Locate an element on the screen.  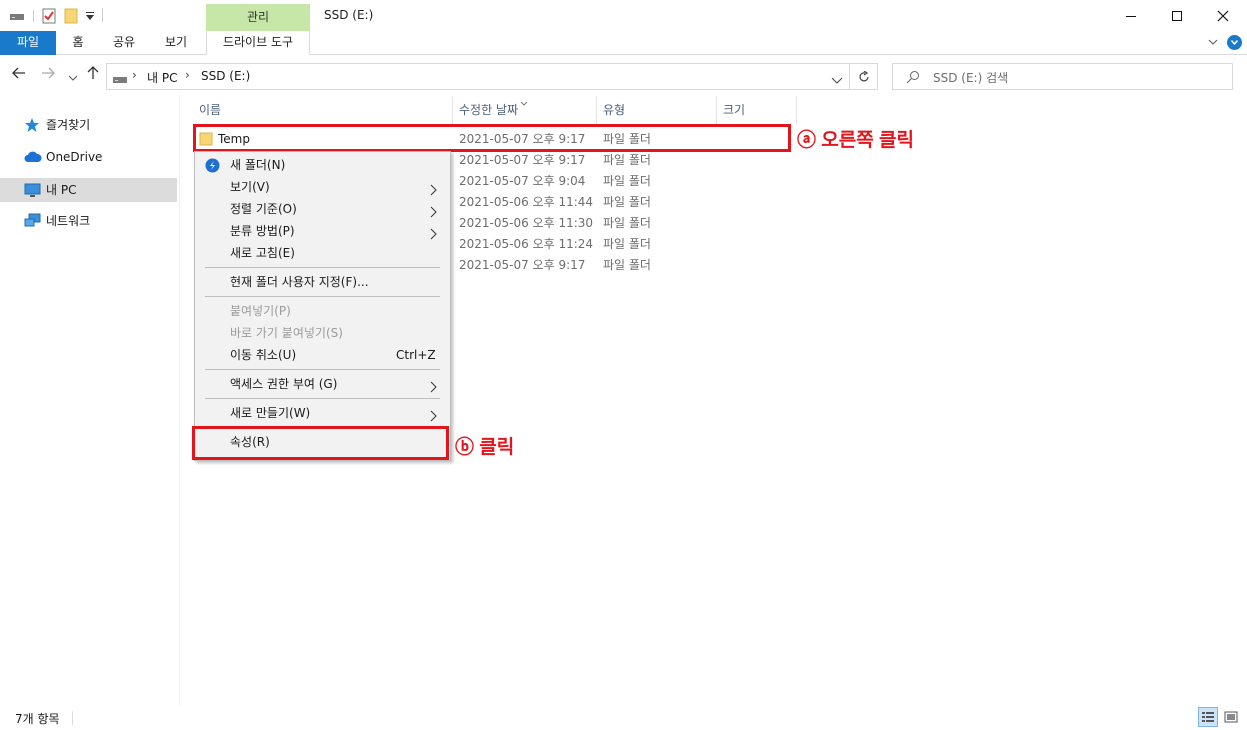
search-placeholder: SSD (E:) 검색 is located at coordinates (971, 78).